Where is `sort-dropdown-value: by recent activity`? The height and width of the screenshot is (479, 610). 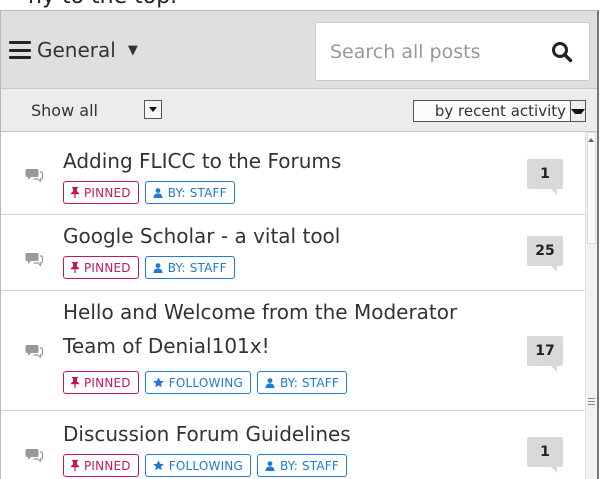
sort-dropdown-value: by recent activity is located at coordinates (500, 111).